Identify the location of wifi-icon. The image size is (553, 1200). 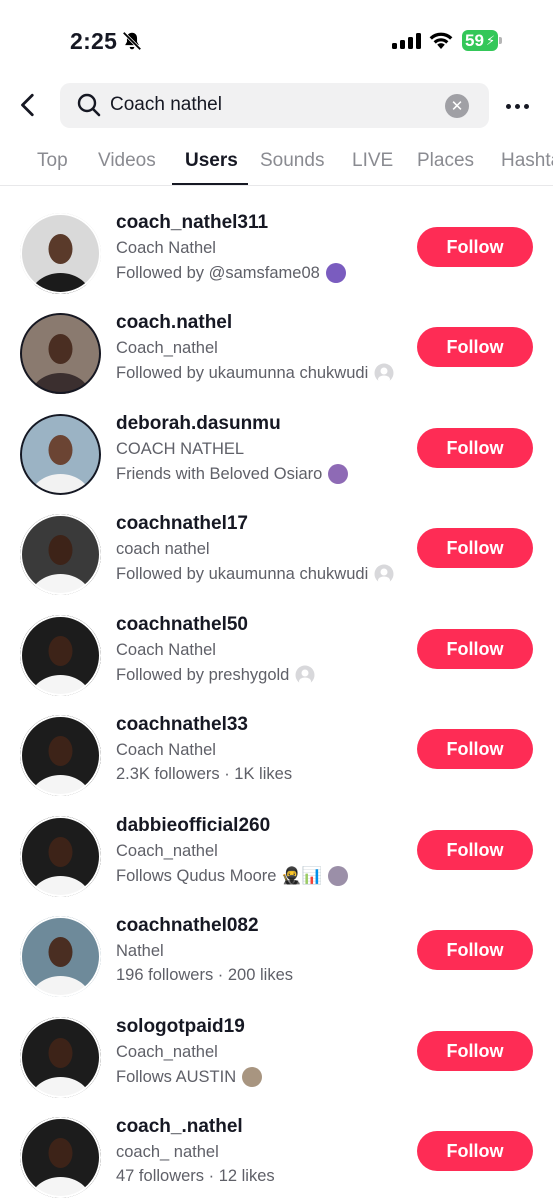
(441, 40).